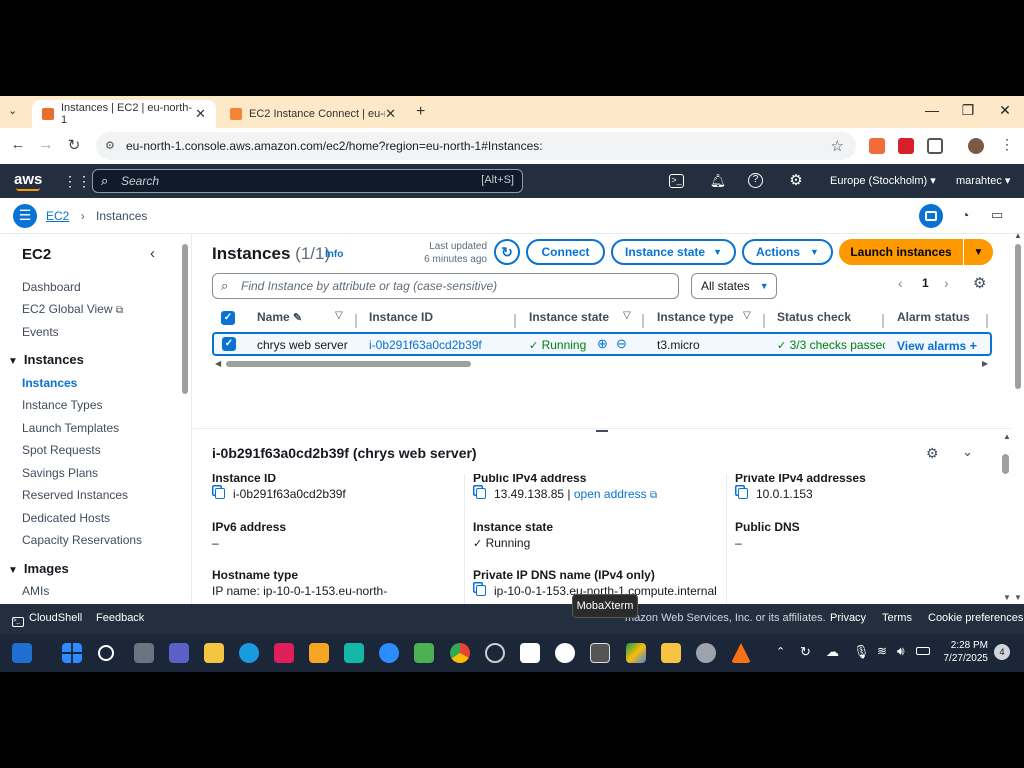 The width and height of the screenshot is (1024, 768). What do you see at coordinates (61, 450) in the screenshot?
I see `sidebar-item-spot-requests: Spot Requests` at bounding box center [61, 450].